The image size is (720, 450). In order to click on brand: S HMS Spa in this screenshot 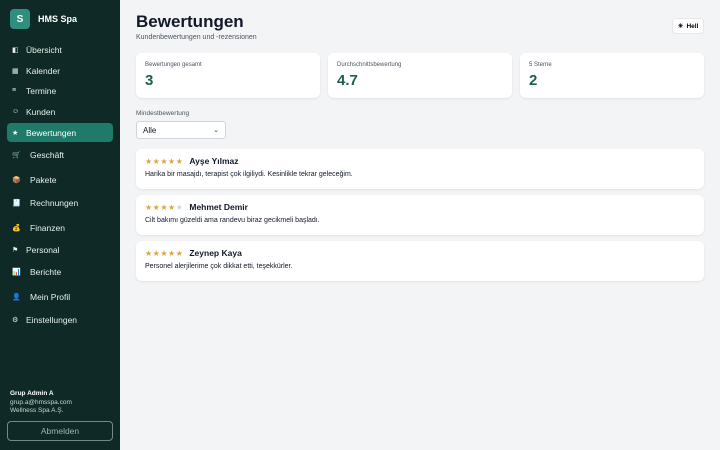, I will do `click(43, 19)`.